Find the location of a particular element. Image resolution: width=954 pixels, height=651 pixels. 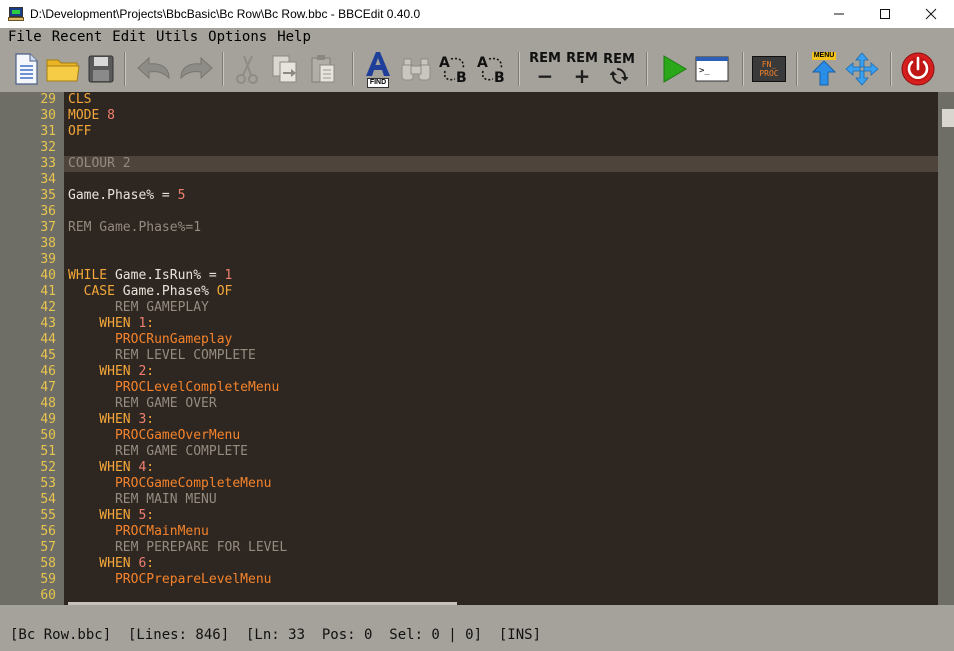

code-token: REM GAMEPLAY is located at coordinates (138, 307).